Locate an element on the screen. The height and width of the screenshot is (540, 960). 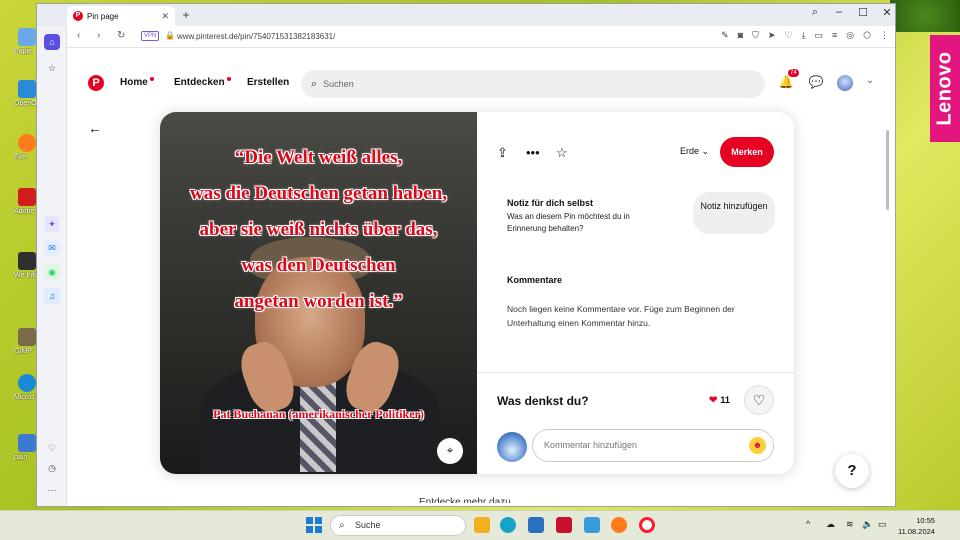
opera-icon is located at coordinates (647, 525).